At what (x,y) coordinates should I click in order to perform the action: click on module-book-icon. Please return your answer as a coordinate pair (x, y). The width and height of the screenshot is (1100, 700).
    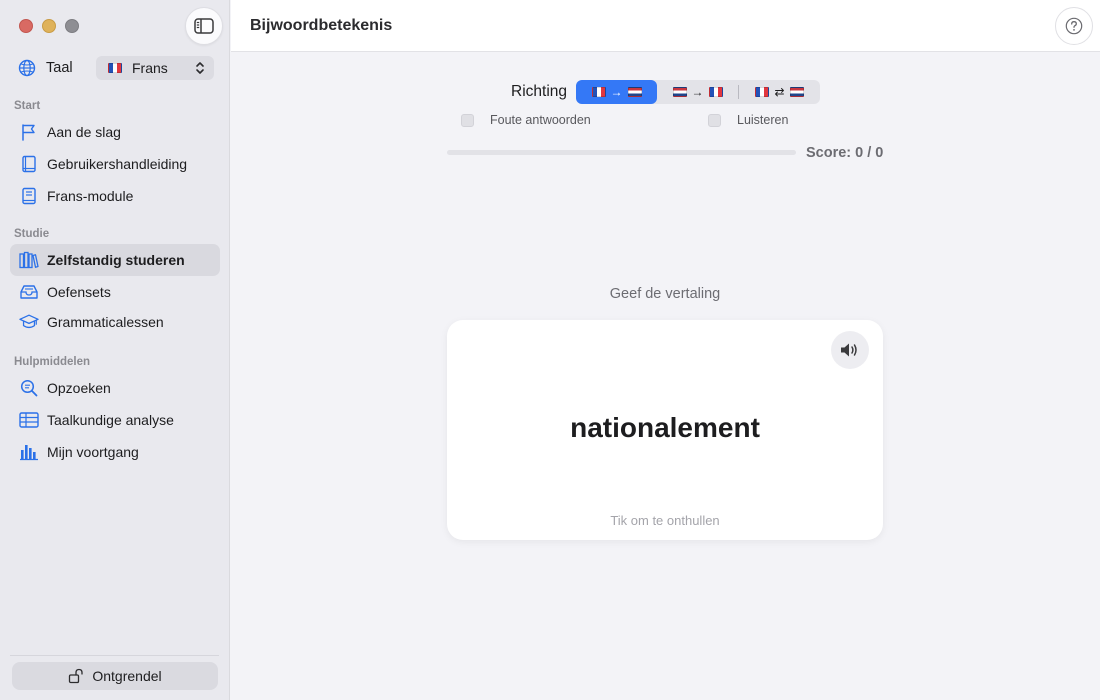
    Looking at the image, I should click on (29, 196).